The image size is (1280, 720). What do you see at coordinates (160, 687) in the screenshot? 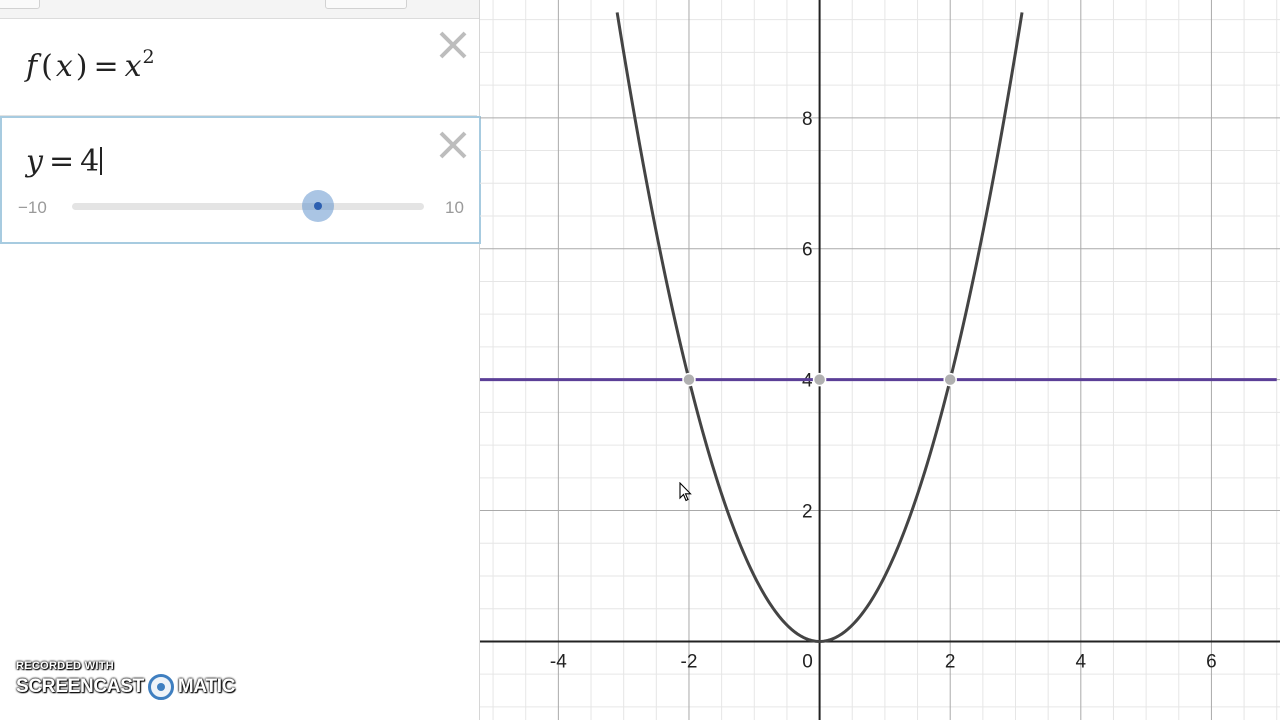
I see `screencast-logo-icon` at bounding box center [160, 687].